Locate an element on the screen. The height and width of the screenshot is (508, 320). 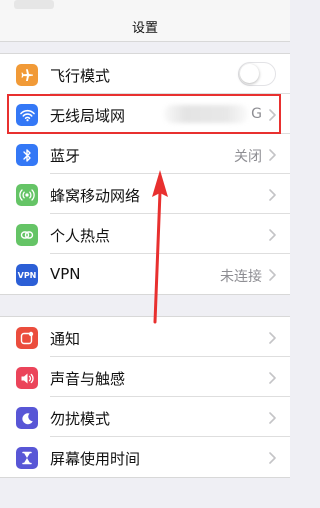
row-label: VPN is located at coordinates (65, 274).